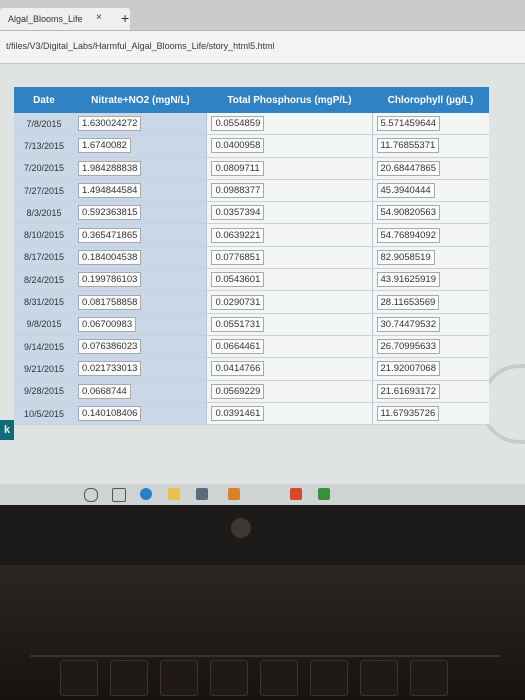 The width and height of the screenshot is (525, 700). I want to click on cell-date: 8/3/2015, so click(44, 213).